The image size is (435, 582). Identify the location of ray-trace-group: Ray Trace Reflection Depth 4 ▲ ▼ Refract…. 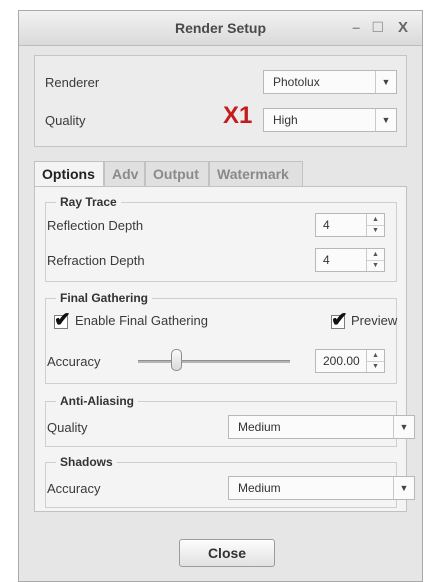
(221, 238).